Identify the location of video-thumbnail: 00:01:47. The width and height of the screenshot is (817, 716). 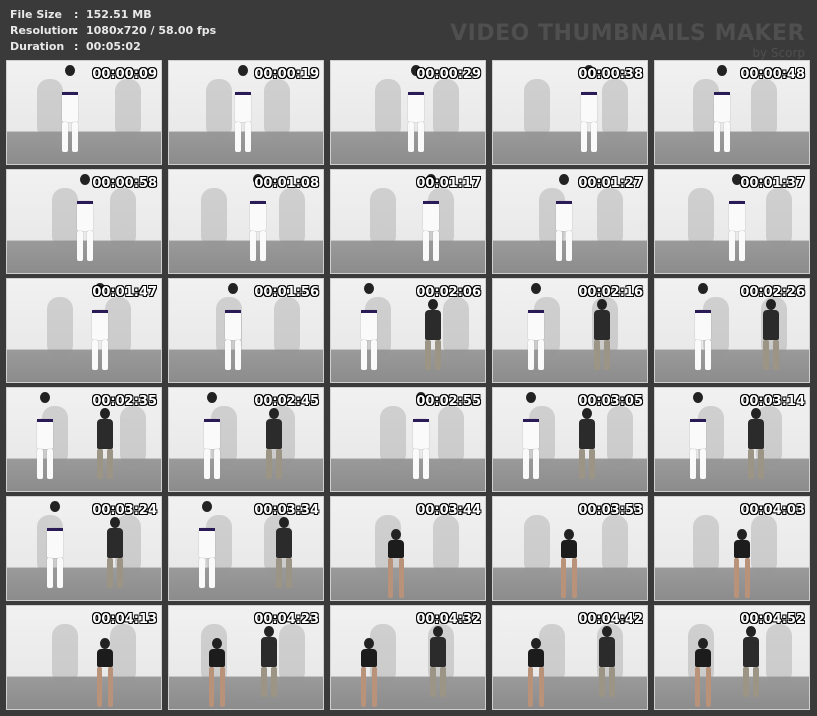
(84, 330).